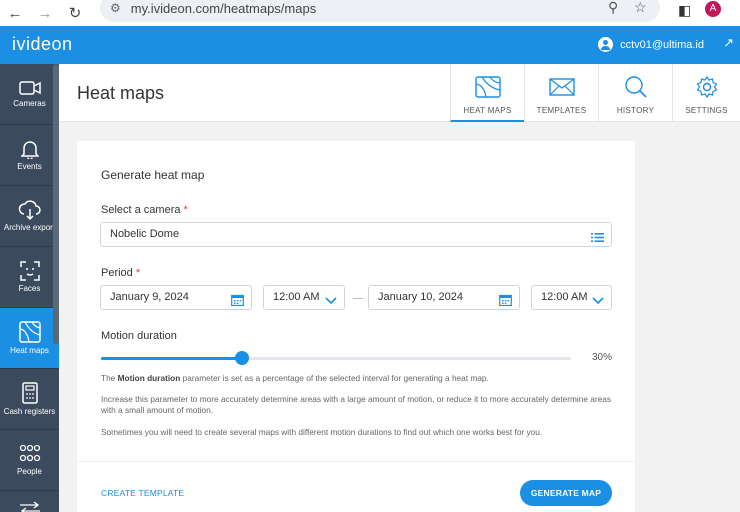 Image resolution: width=740 pixels, height=512 pixels. I want to click on start-date-value: January 9, 2024, so click(149, 297).